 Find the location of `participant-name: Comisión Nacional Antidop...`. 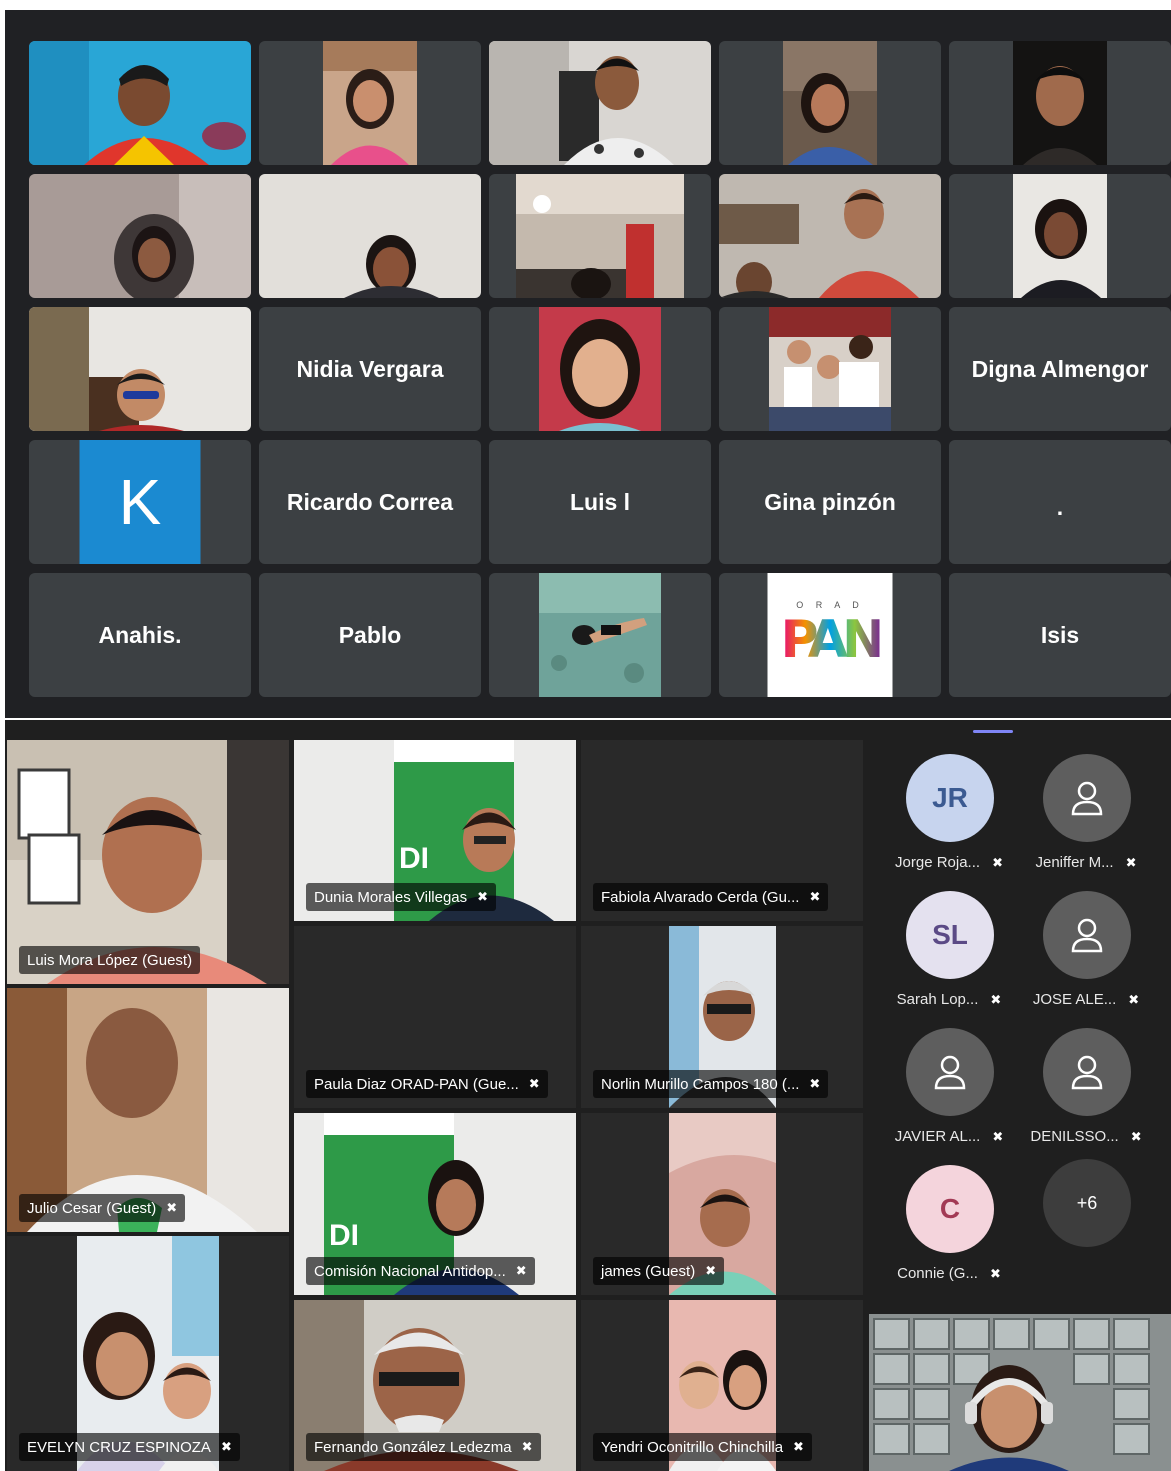

participant-name: Comisión Nacional Antidop... is located at coordinates (410, 1271).